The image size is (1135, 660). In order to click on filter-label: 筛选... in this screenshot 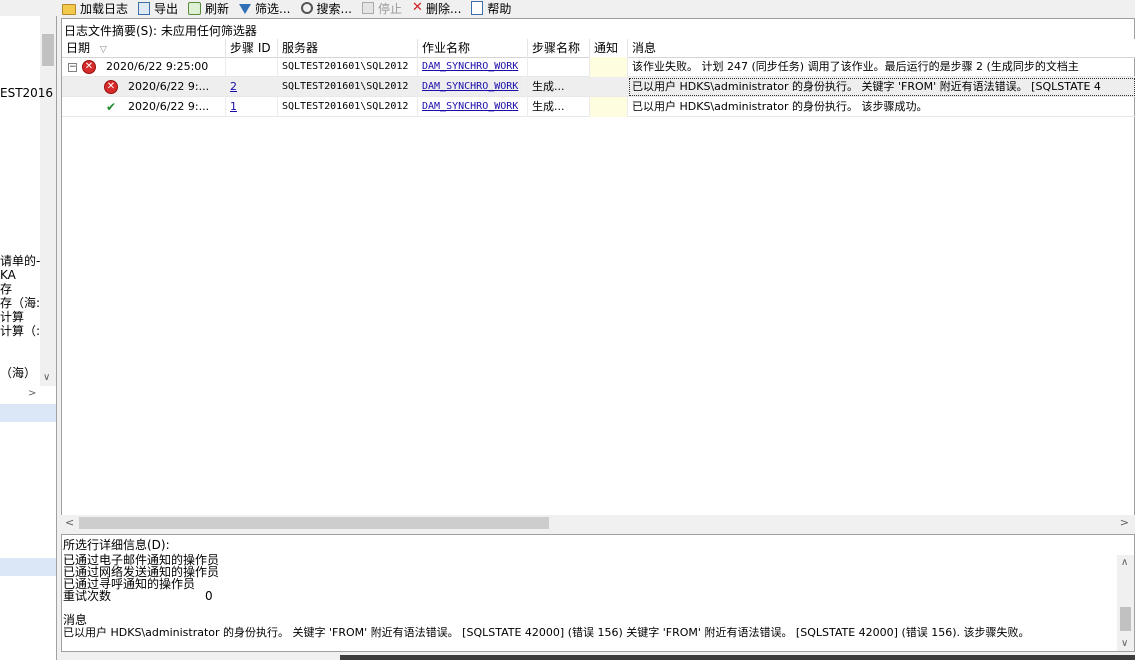, I will do `click(273, 8)`.